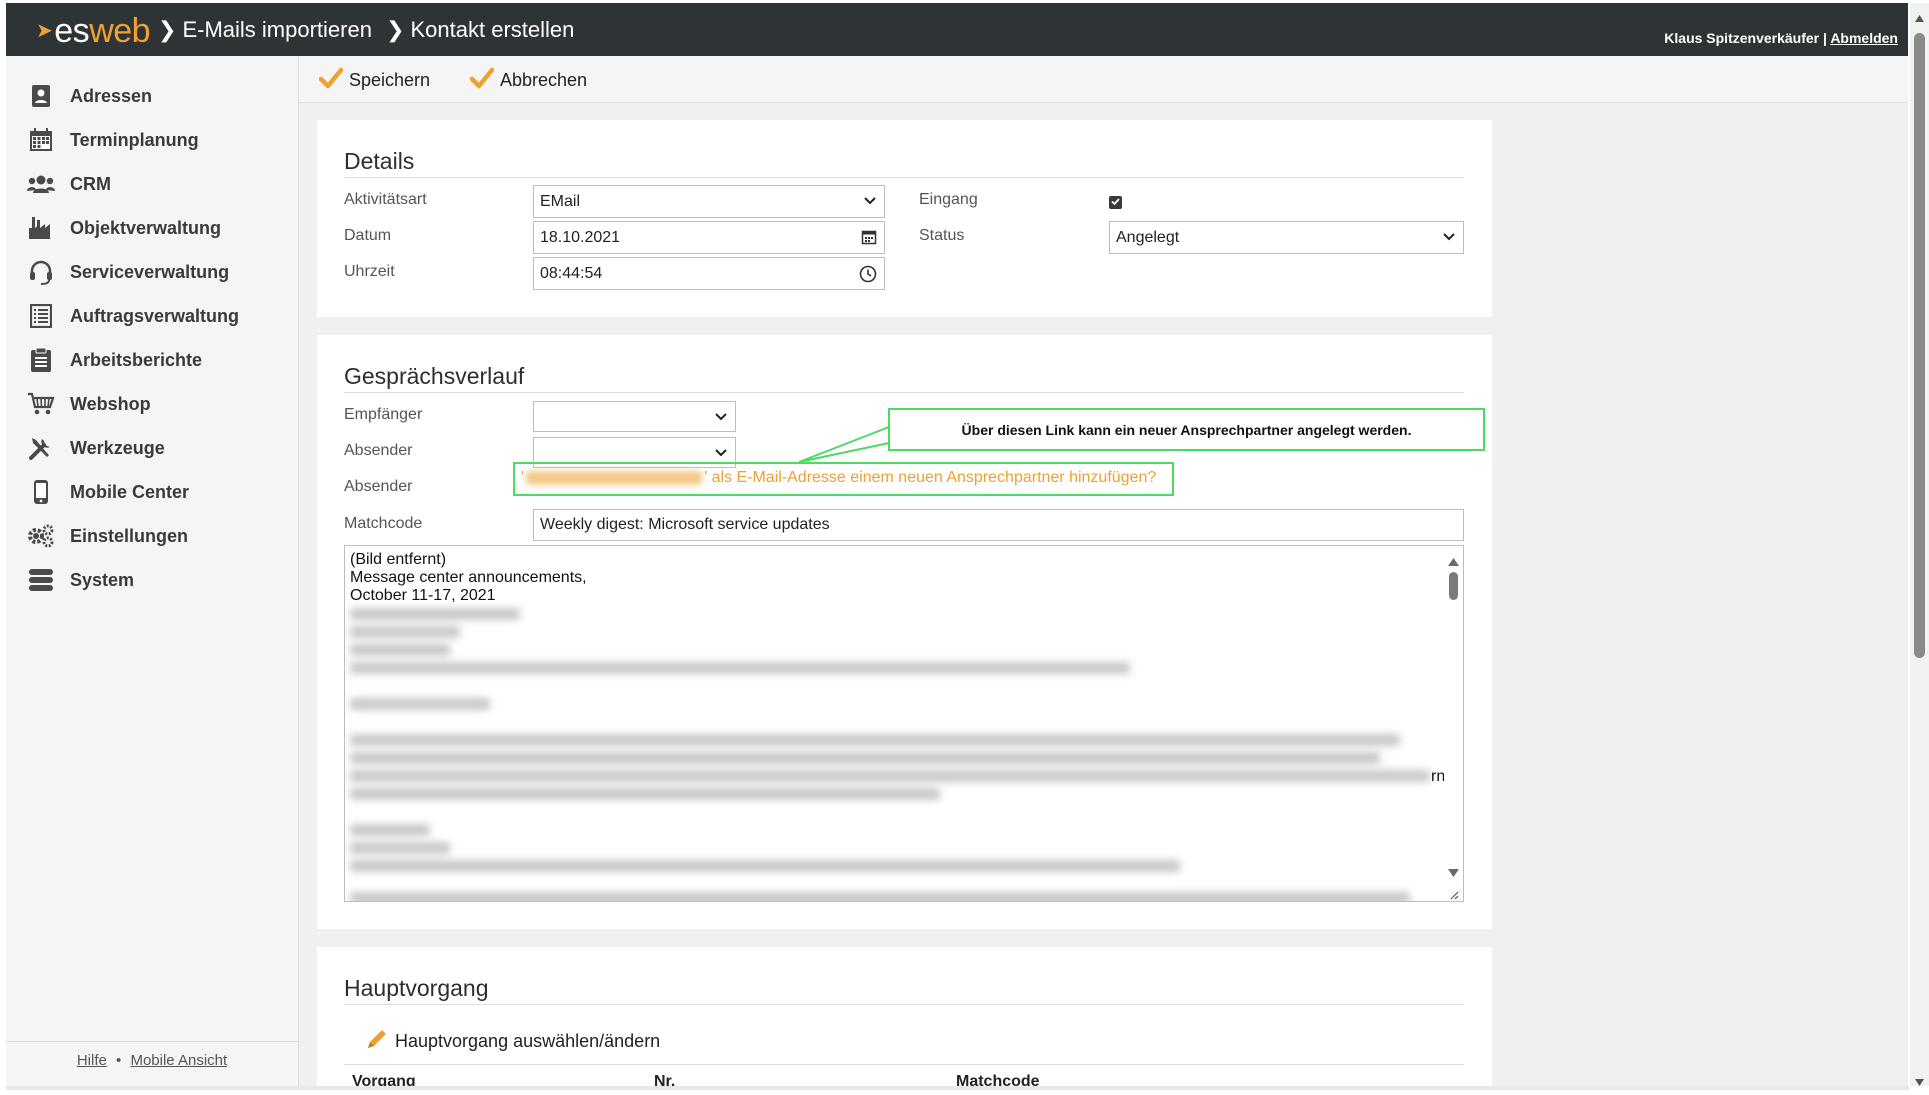  Describe the element at coordinates (423, 595) in the screenshot. I see `body-line: October 11-17, 2021` at that location.